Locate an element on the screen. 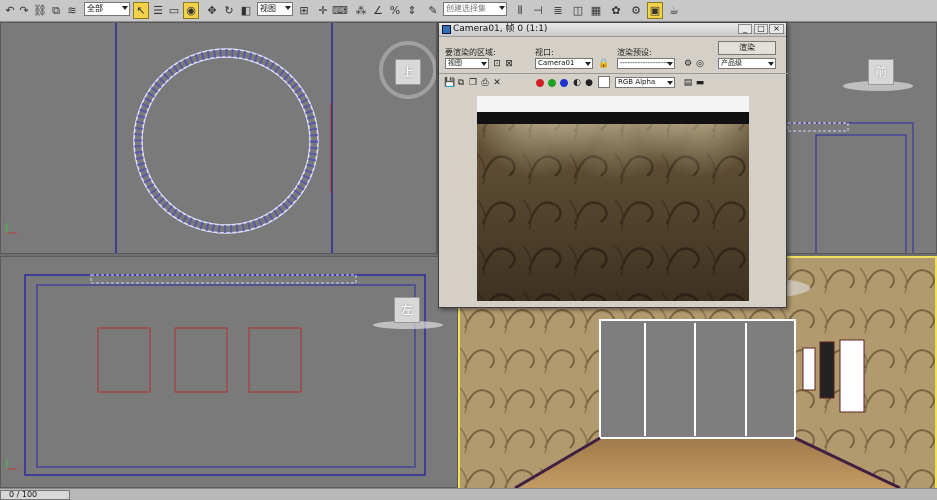 This screenshot has width=937, height=500. spinner-snap-icon: ⇕ is located at coordinates (412, 10).